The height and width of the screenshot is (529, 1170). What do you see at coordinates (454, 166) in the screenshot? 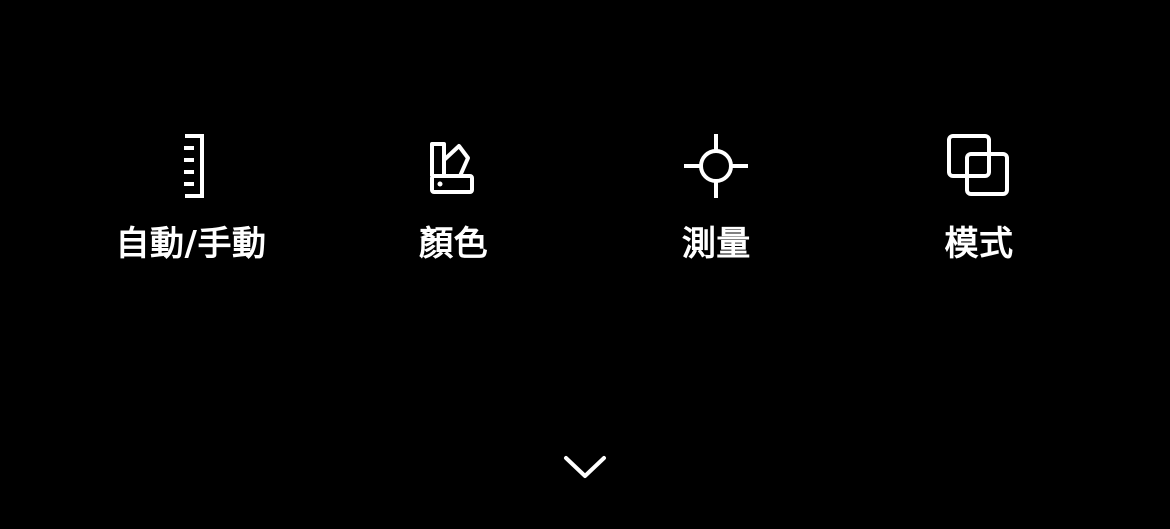
I see `color-swatch-icon` at bounding box center [454, 166].